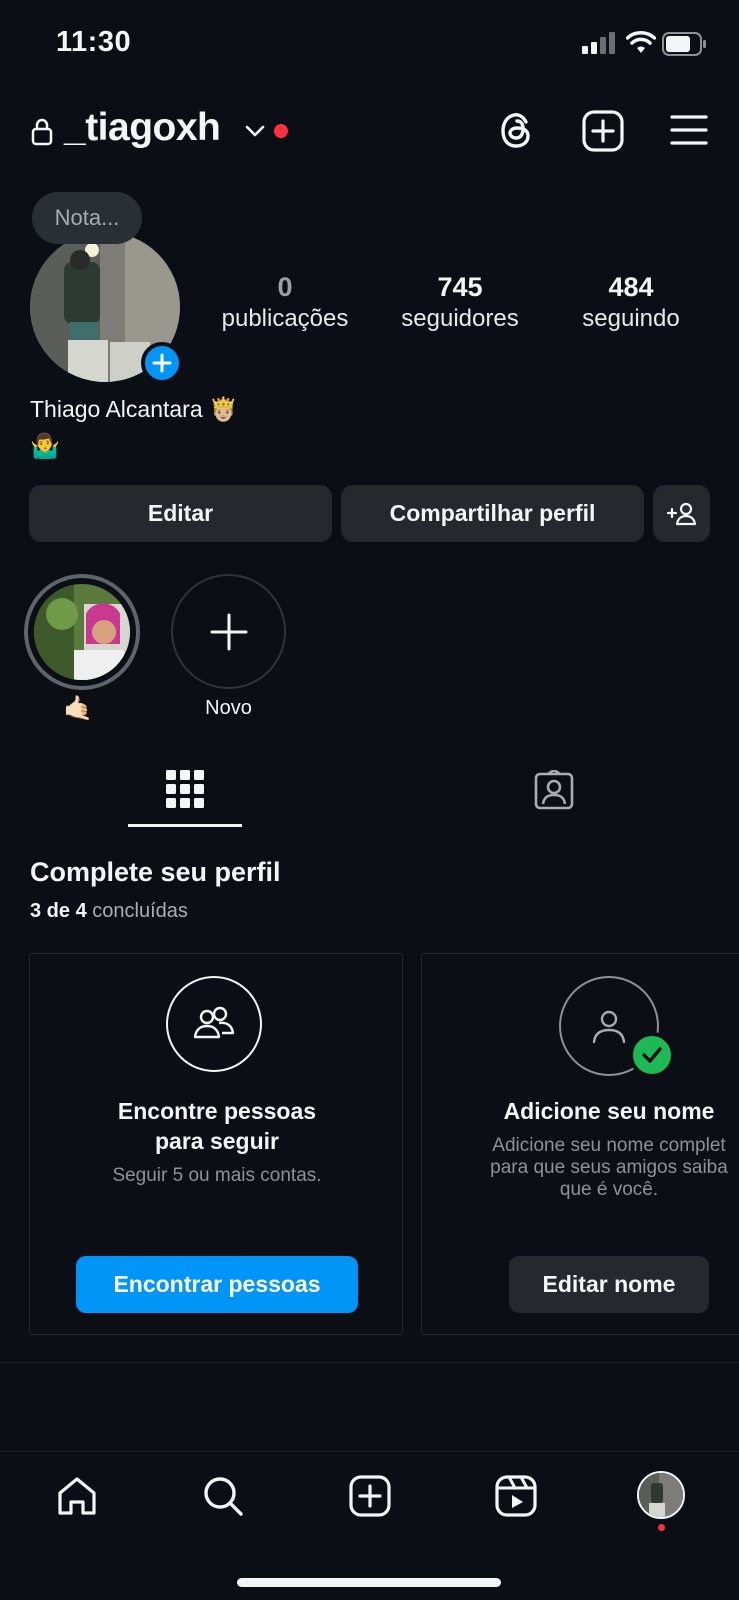 This screenshot has width=739, height=1600. I want to click on card-add-name-desc-line1: Adicione seu nome complet, so click(609, 1145).